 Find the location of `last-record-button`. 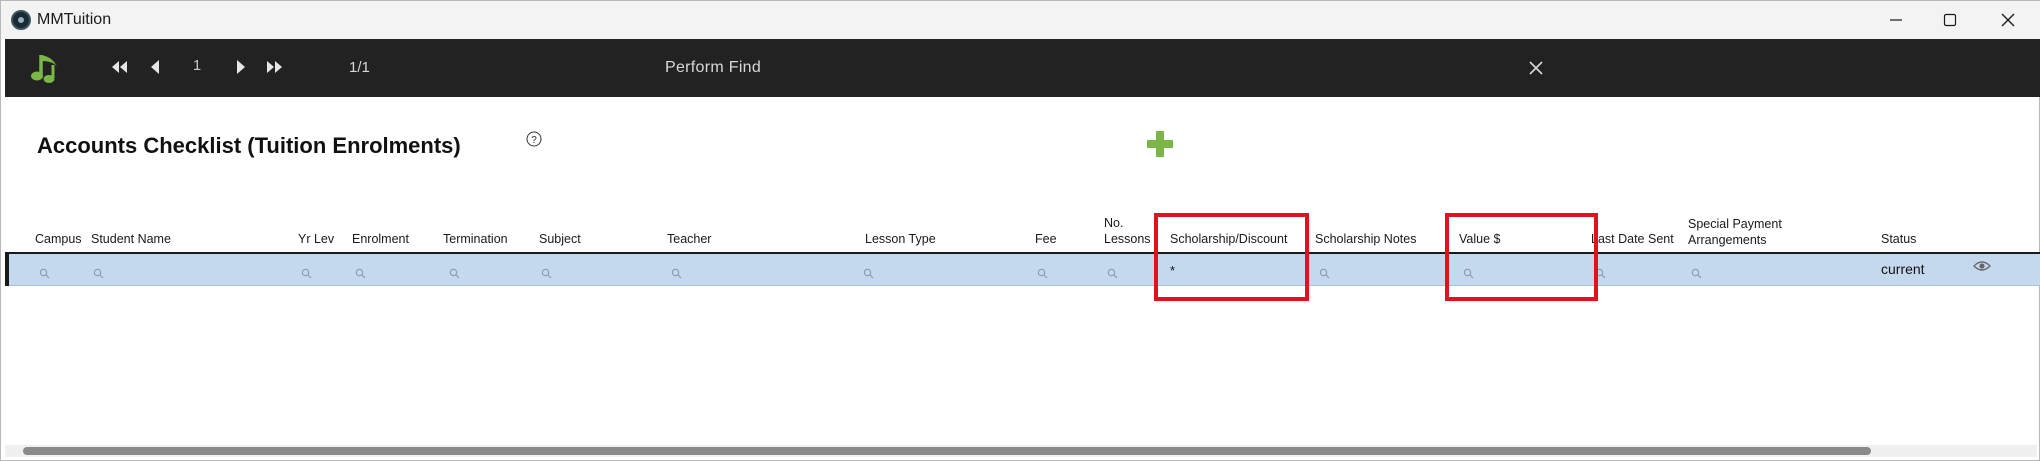

last-record-button is located at coordinates (275, 67).